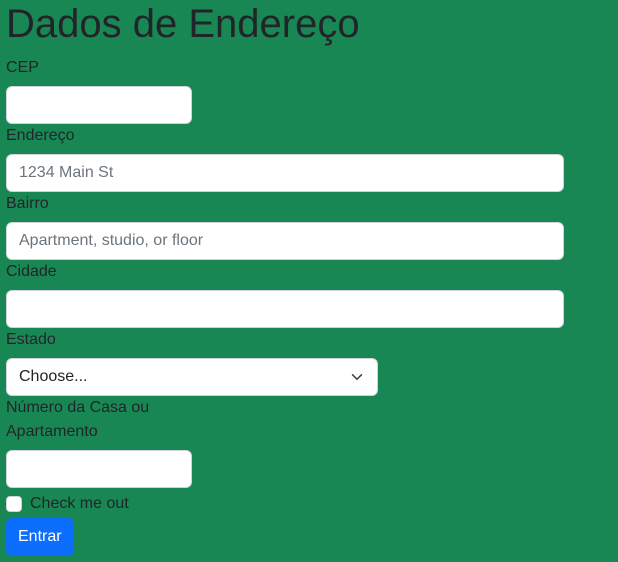 This screenshot has width=618, height=562. What do you see at coordinates (285, 309) in the screenshot?
I see `cidade-input` at bounding box center [285, 309].